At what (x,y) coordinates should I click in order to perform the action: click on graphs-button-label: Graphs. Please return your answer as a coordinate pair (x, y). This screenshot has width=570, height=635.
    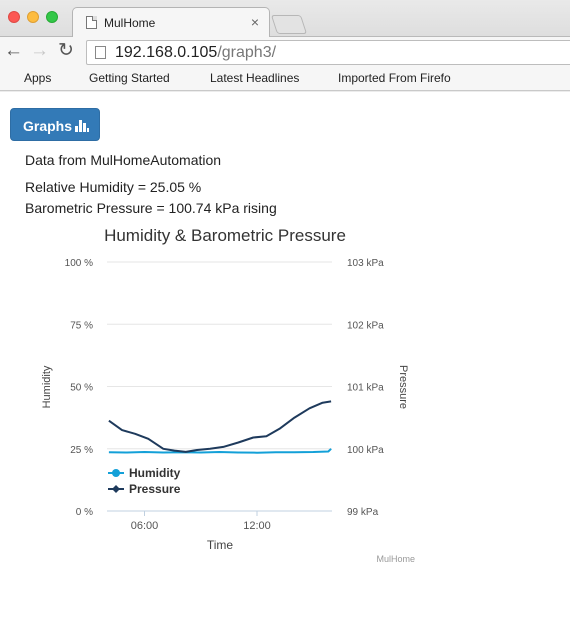
    Looking at the image, I should click on (48, 126).